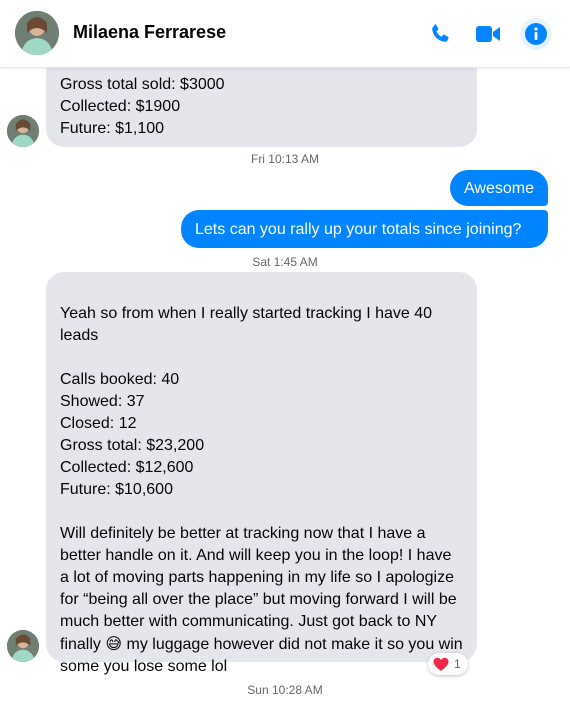 This screenshot has height=702, width=570. Describe the element at coordinates (285, 262) in the screenshot. I see `message-timestamp: Sat 1:45 AM` at that location.